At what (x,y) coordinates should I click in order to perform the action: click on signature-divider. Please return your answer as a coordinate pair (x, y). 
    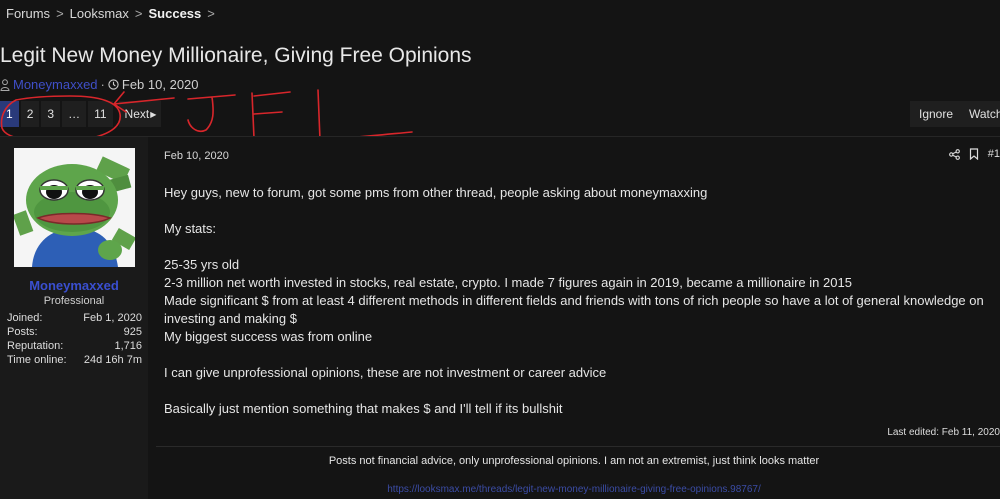
    Looking at the image, I should click on (578, 446).